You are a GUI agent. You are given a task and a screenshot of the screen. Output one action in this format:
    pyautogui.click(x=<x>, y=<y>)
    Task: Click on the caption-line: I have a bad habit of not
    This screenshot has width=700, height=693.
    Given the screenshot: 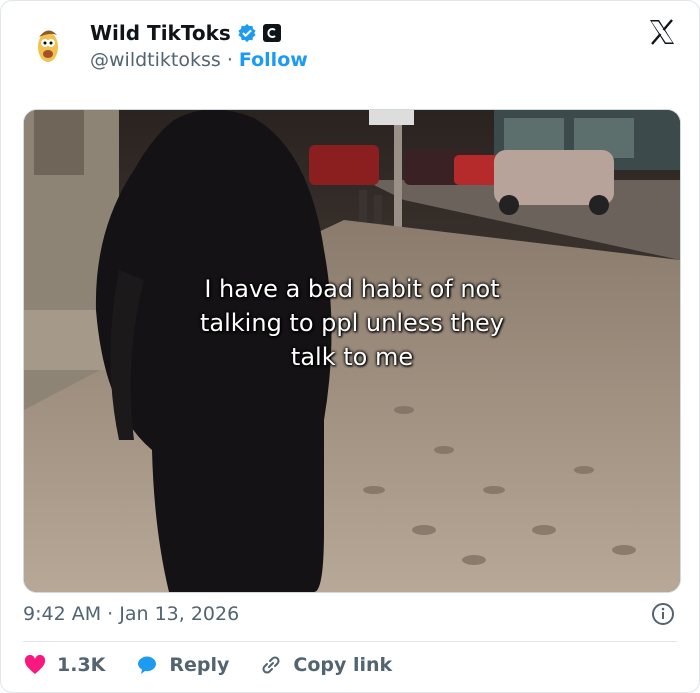 What is the action you would take?
    pyautogui.click(x=352, y=289)
    